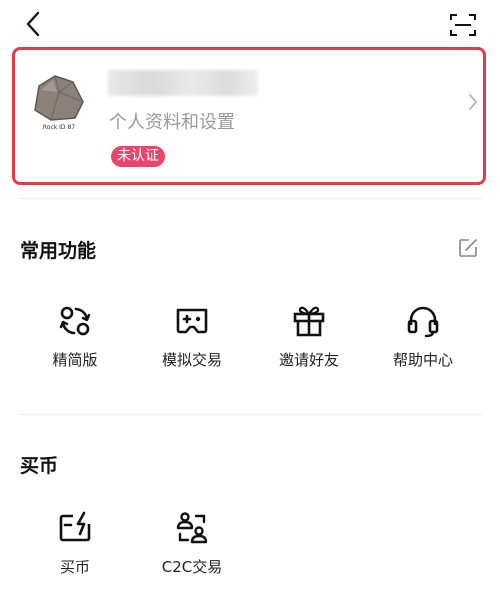  What do you see at coordinates (34, 24) in the screenshot?
I see `chevron-left-icon` at bounding box center [34, 24].